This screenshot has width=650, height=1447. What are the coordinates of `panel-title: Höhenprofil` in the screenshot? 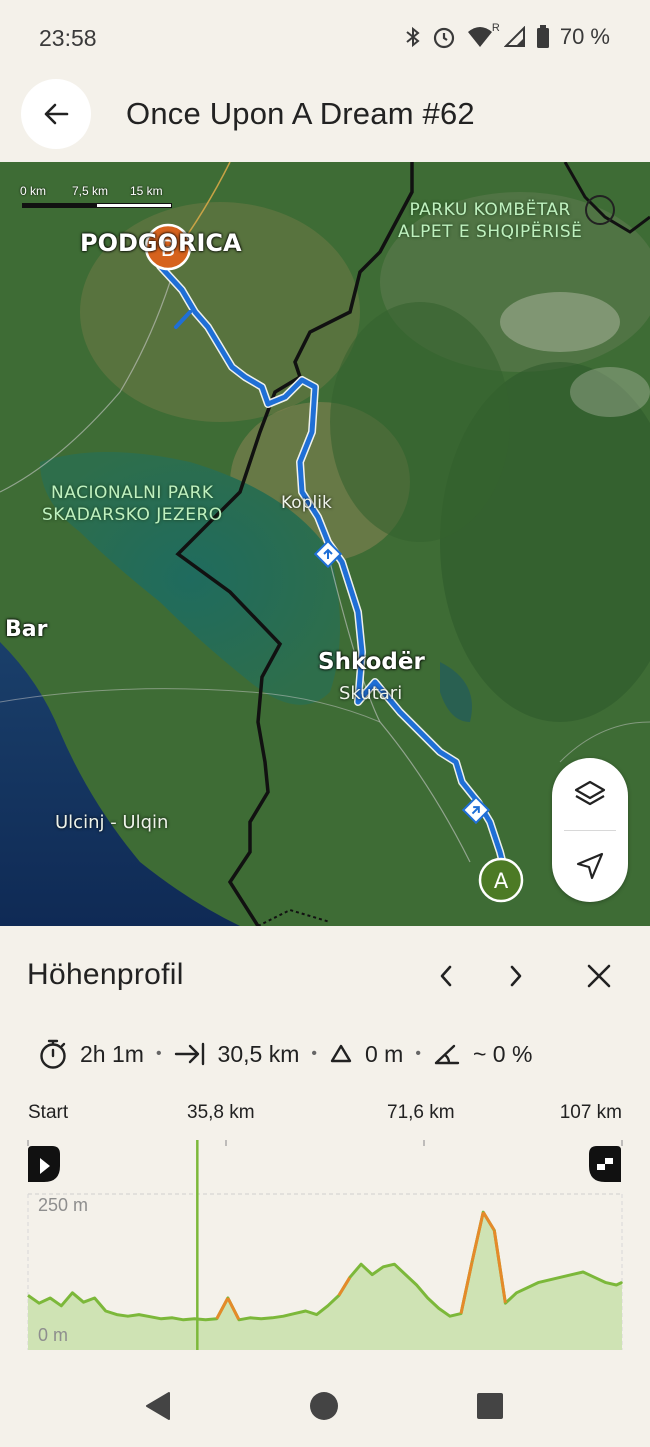 It's located at (105, 974).